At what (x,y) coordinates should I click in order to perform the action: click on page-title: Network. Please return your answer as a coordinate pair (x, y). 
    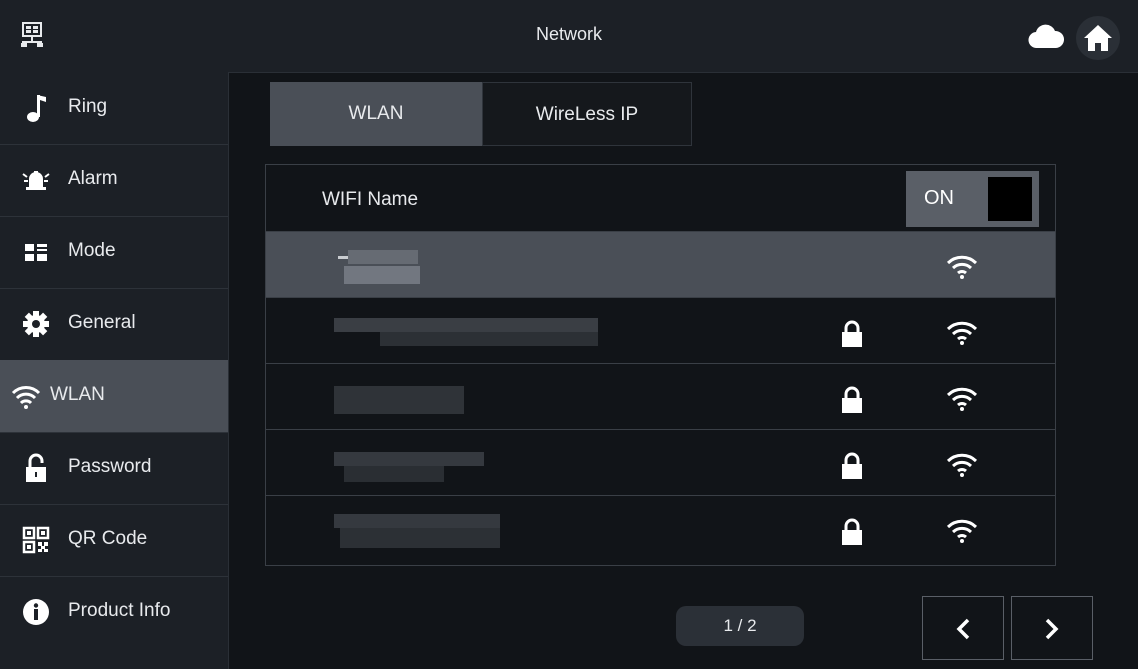
    Looking at the image, I should click on (568, 34).